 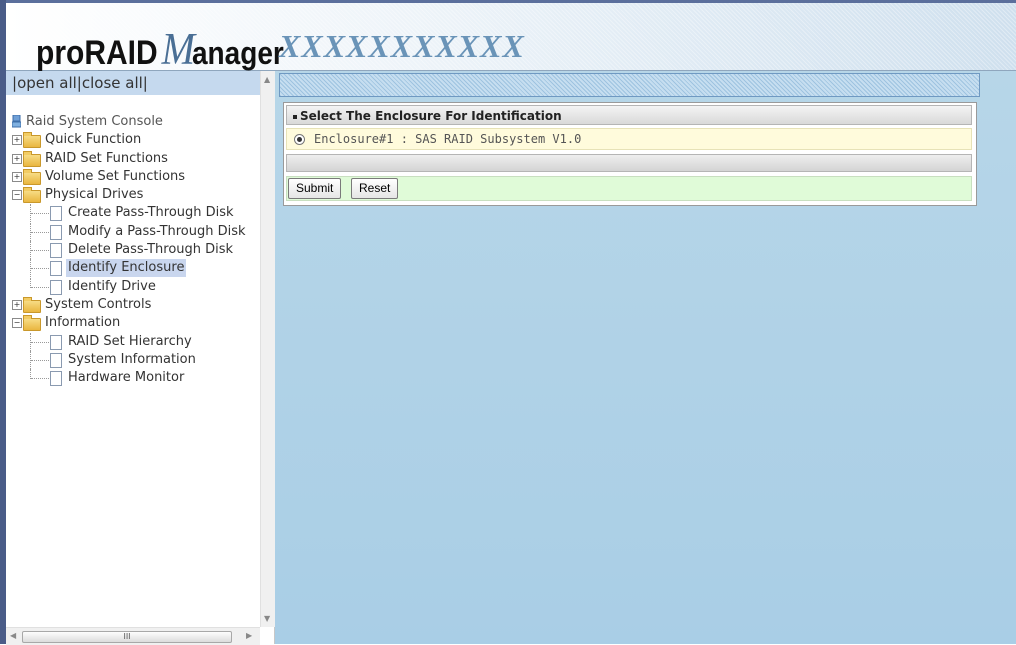 I want to click on tree-item-delete-pass-through-disk: Delete Pass-Through Disk, so click(x=122, y=250).